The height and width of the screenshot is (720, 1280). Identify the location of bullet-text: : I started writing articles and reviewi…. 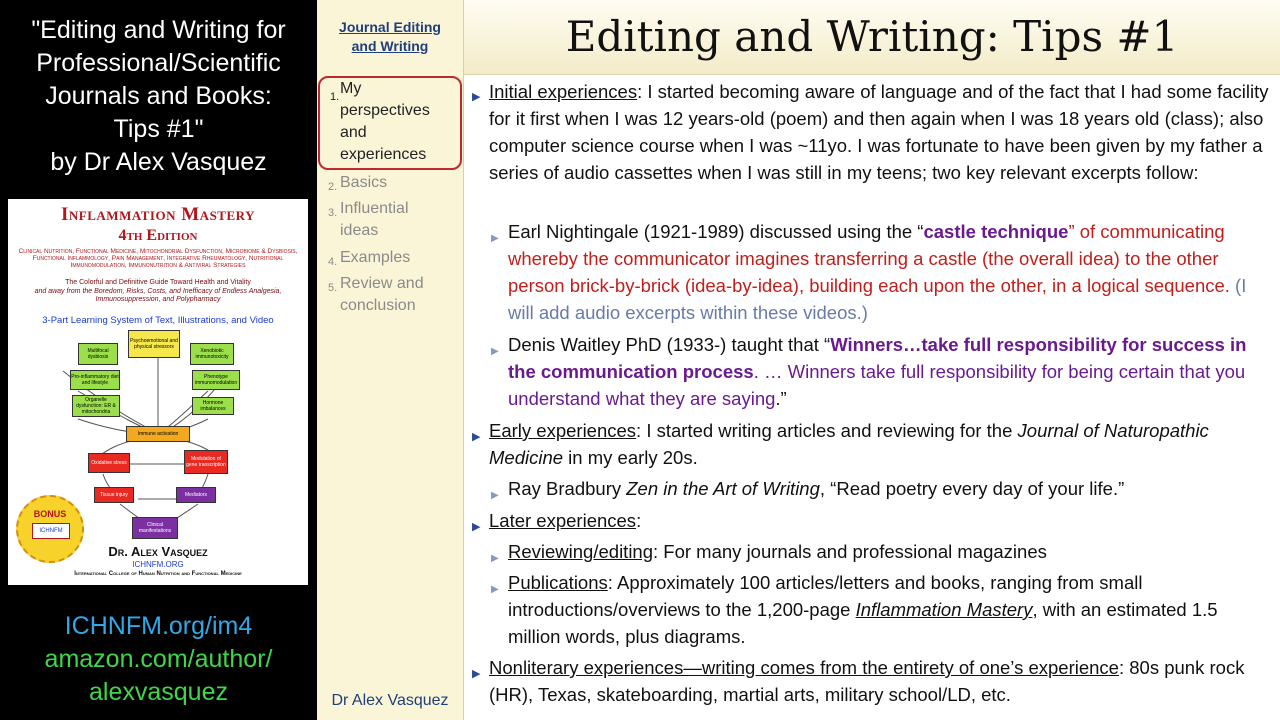
(827, 430).